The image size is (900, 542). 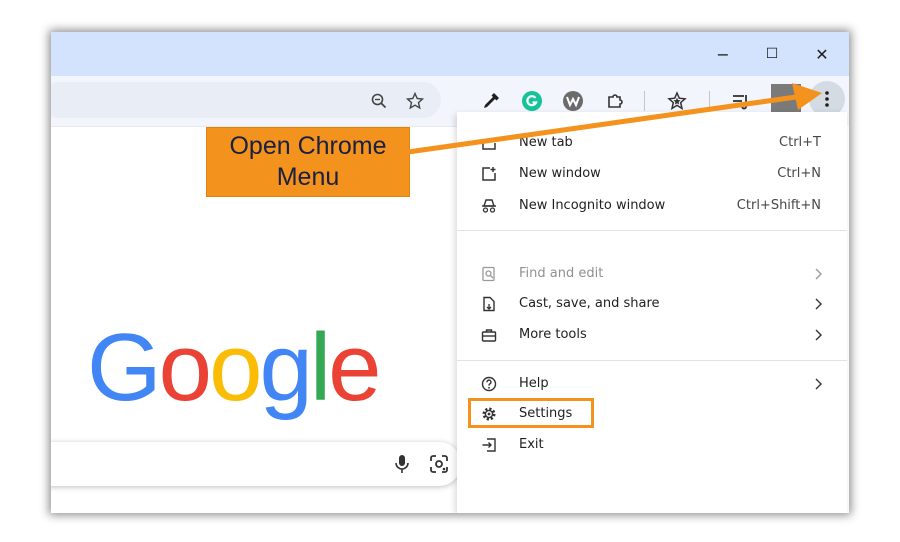 I want to click on annotation-arrow-head, so click(x=807, y=96).